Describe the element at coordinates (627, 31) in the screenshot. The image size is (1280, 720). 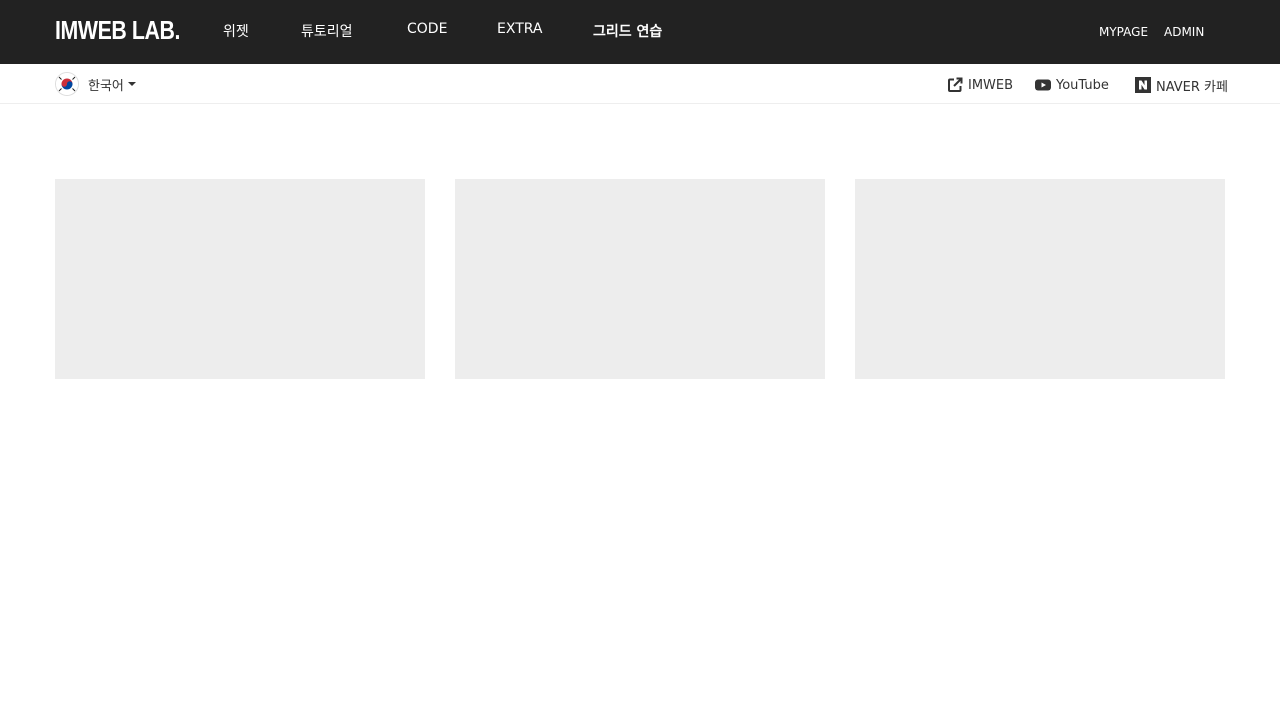
I see `nav-item-grid-practice: 그리드 연습` at that location.